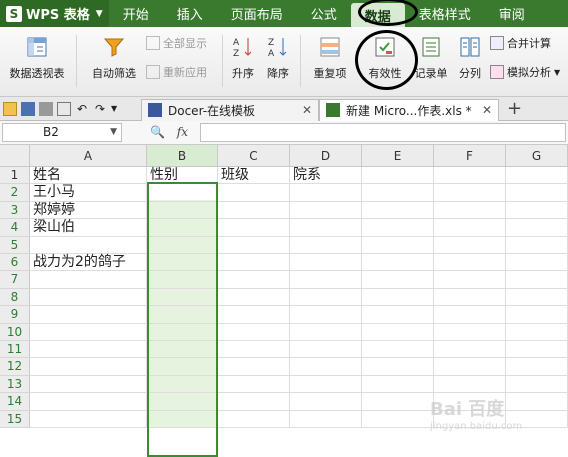 Image resolution: width=568 pixels, height=457 pixels. What do you see at coordinates (324, 13) in the screenshot?
I see `tab-formula: 公式` at bounding box center [324, 13].